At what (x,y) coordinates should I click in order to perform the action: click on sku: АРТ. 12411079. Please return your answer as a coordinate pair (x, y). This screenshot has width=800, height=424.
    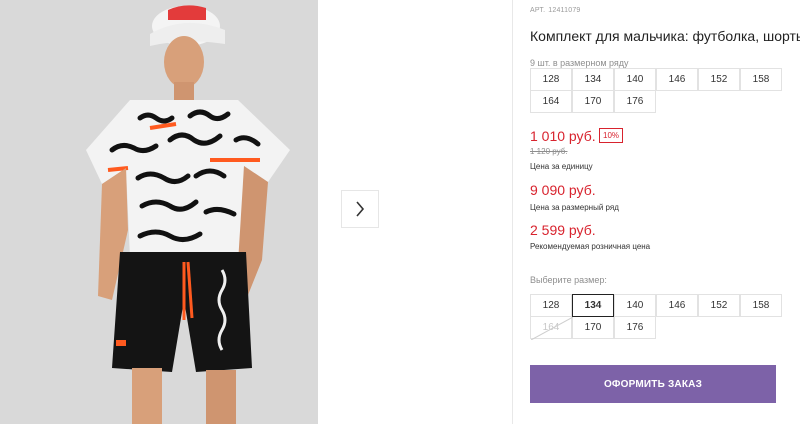
    Looking at the image, I should click on (555, 10).